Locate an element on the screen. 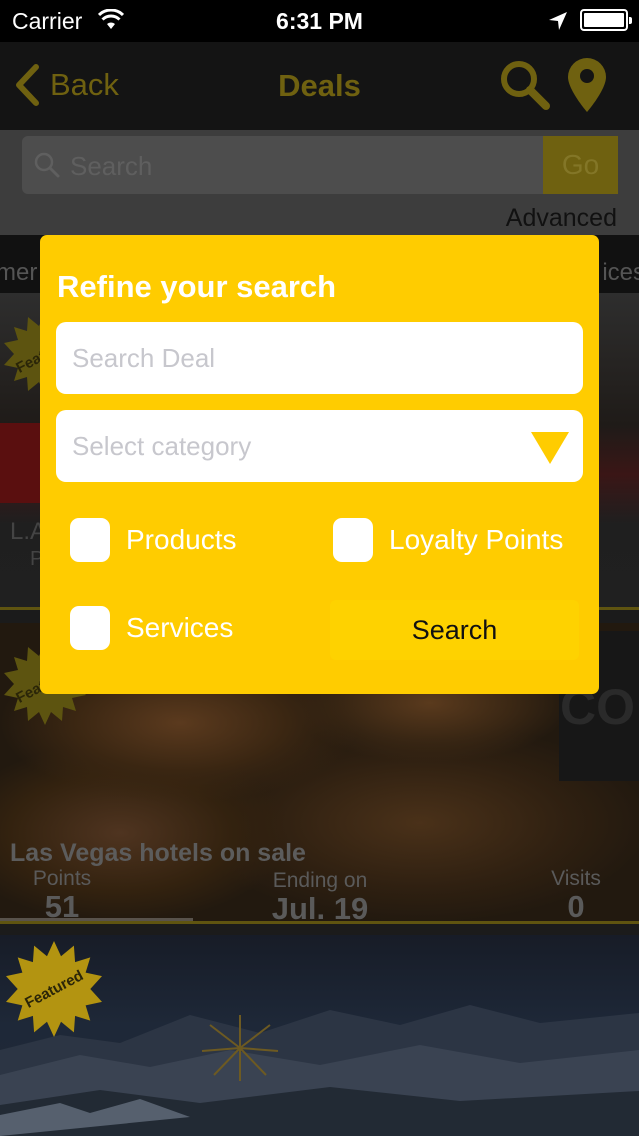 This screenshot has width=639, height=1136. category-select-placeholder: Select category is located at coordinates (162, 446).